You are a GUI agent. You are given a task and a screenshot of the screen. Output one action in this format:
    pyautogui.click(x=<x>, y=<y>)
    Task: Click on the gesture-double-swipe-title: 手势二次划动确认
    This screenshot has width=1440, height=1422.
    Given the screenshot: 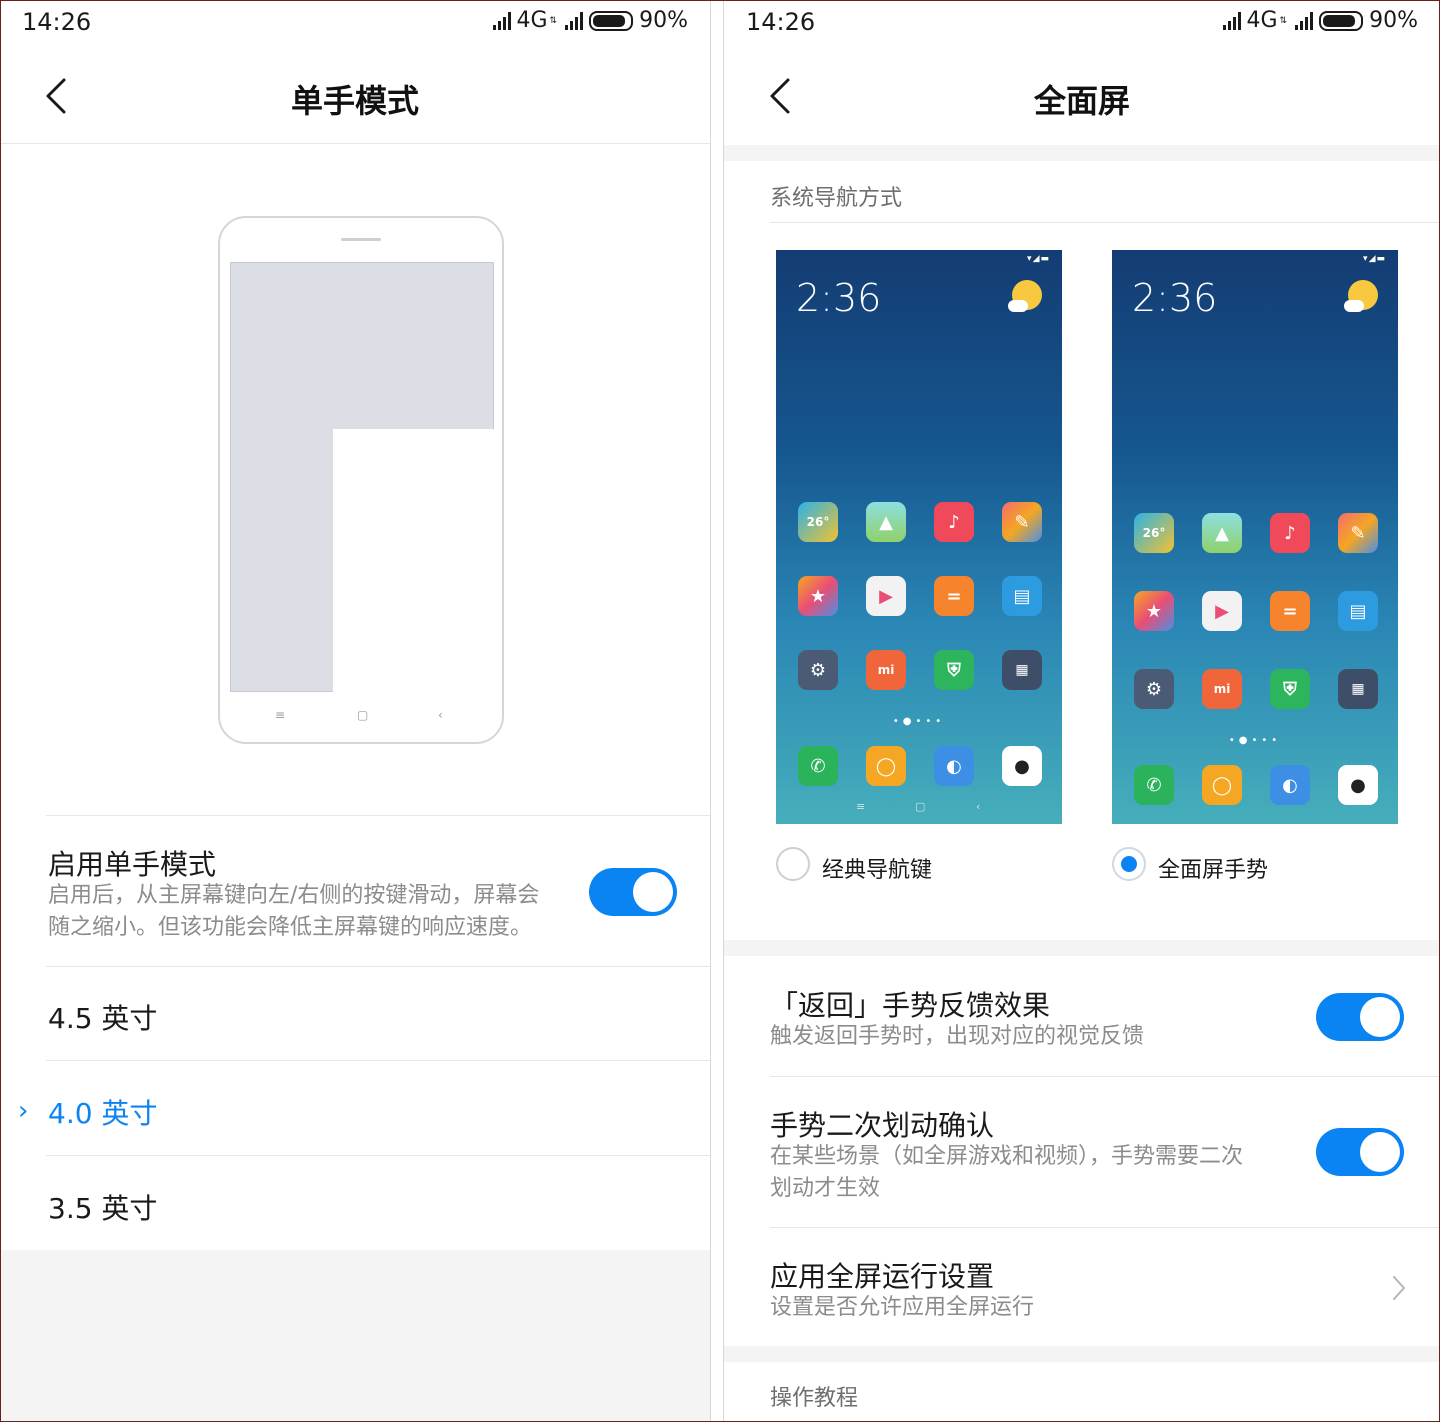 What is the action you would take?
    pyautogui.click(x=882, y=1125)
    